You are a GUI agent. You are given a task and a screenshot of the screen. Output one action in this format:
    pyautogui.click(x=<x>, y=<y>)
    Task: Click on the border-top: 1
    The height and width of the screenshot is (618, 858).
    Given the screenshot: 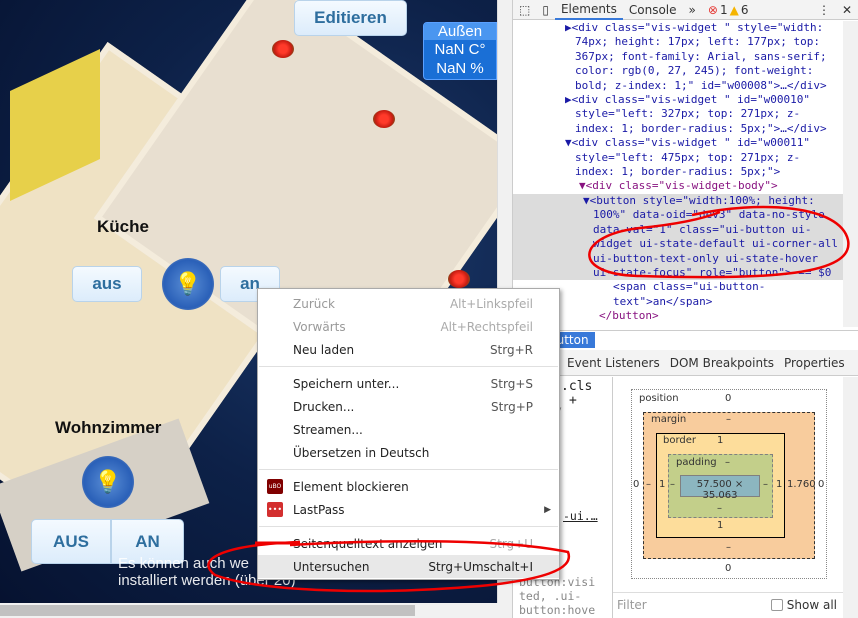 What is the action you would take?
    pyautogui.click(x=720, y=440)
    